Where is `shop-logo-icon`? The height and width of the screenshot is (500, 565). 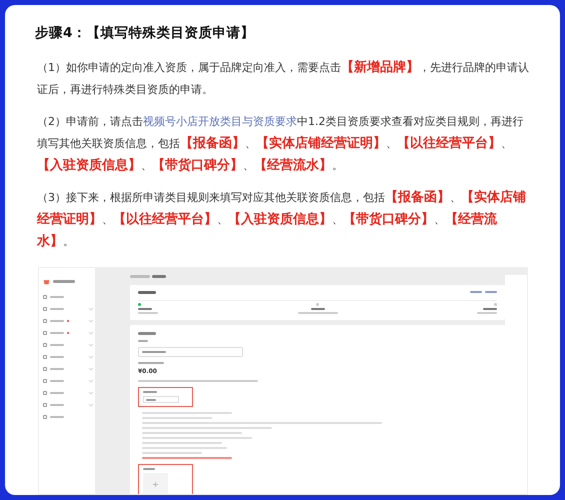
shop-logo-icon is located at coordinates (46, 282).